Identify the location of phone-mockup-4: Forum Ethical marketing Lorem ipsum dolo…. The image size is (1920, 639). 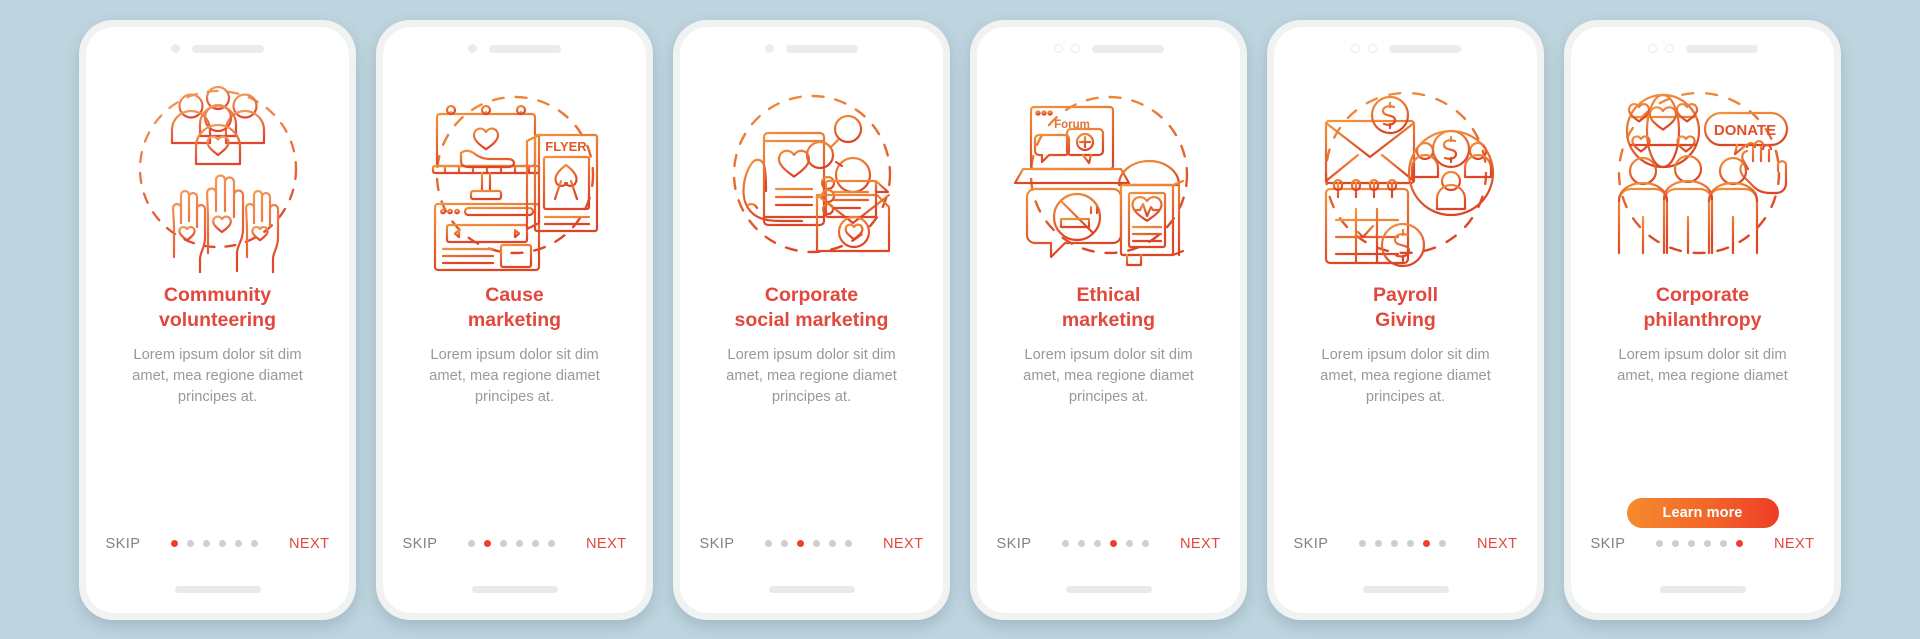
(1108, 319).